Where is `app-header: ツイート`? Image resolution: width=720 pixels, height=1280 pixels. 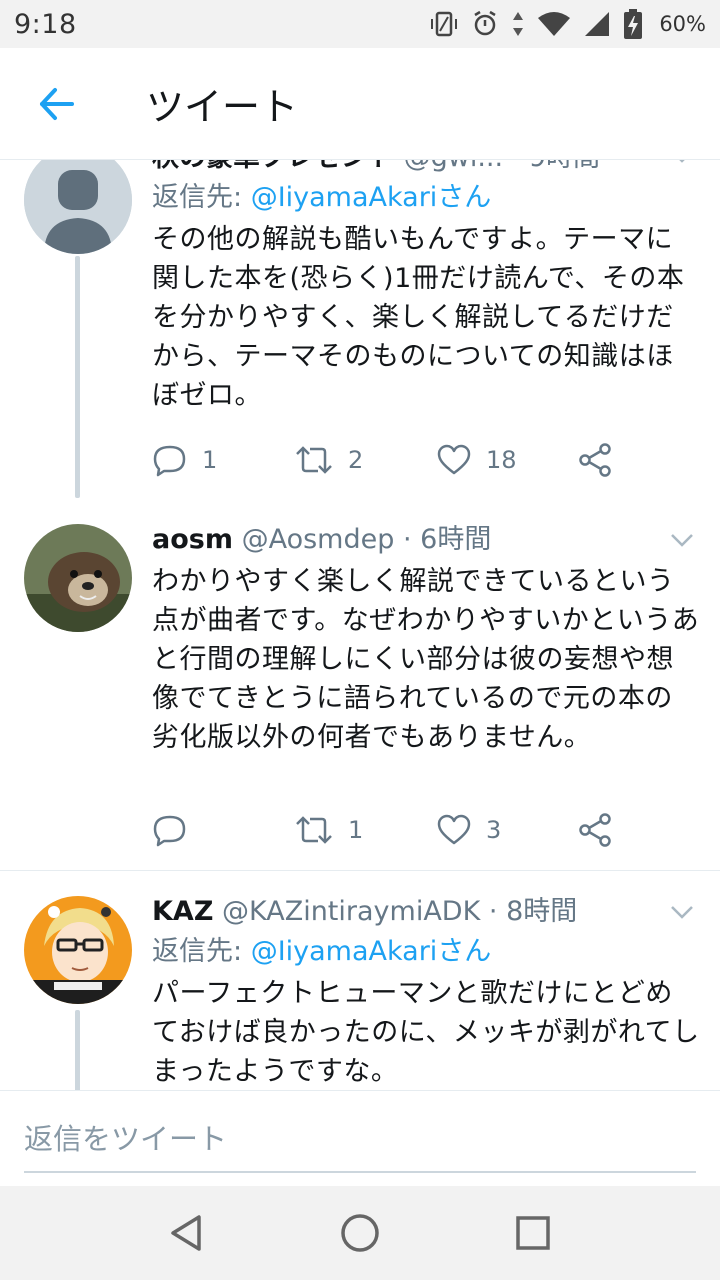 app-header: ツイート is located at coordinates (360, 104).